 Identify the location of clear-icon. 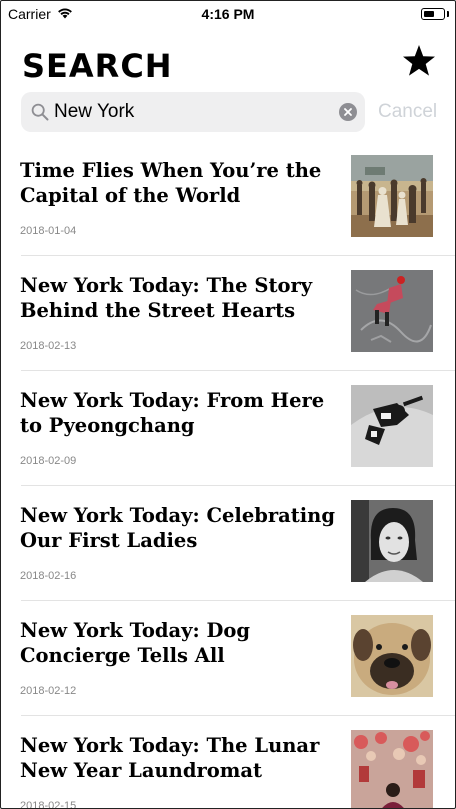
(348, 112).